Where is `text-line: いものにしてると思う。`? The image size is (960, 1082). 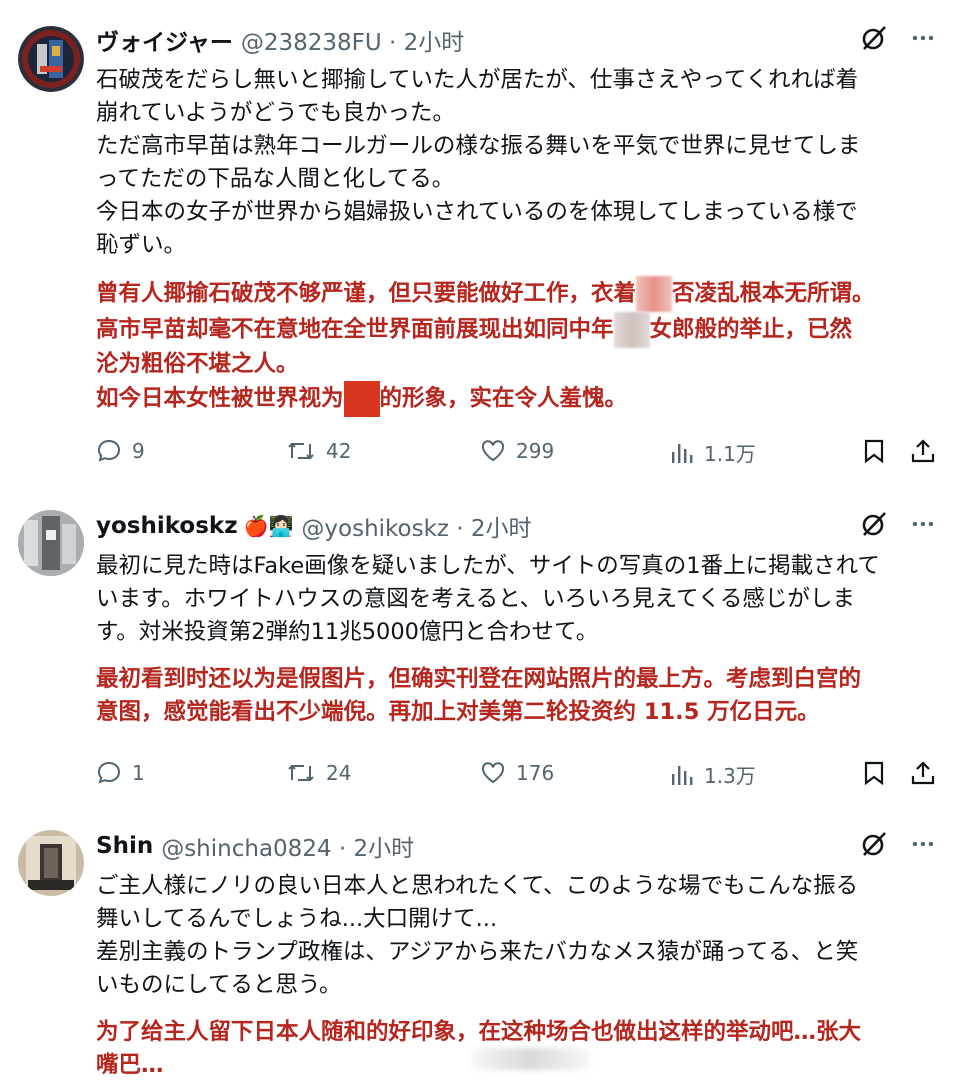
text-line: いものにしてると思う。 is located at coordinates (219, 985).